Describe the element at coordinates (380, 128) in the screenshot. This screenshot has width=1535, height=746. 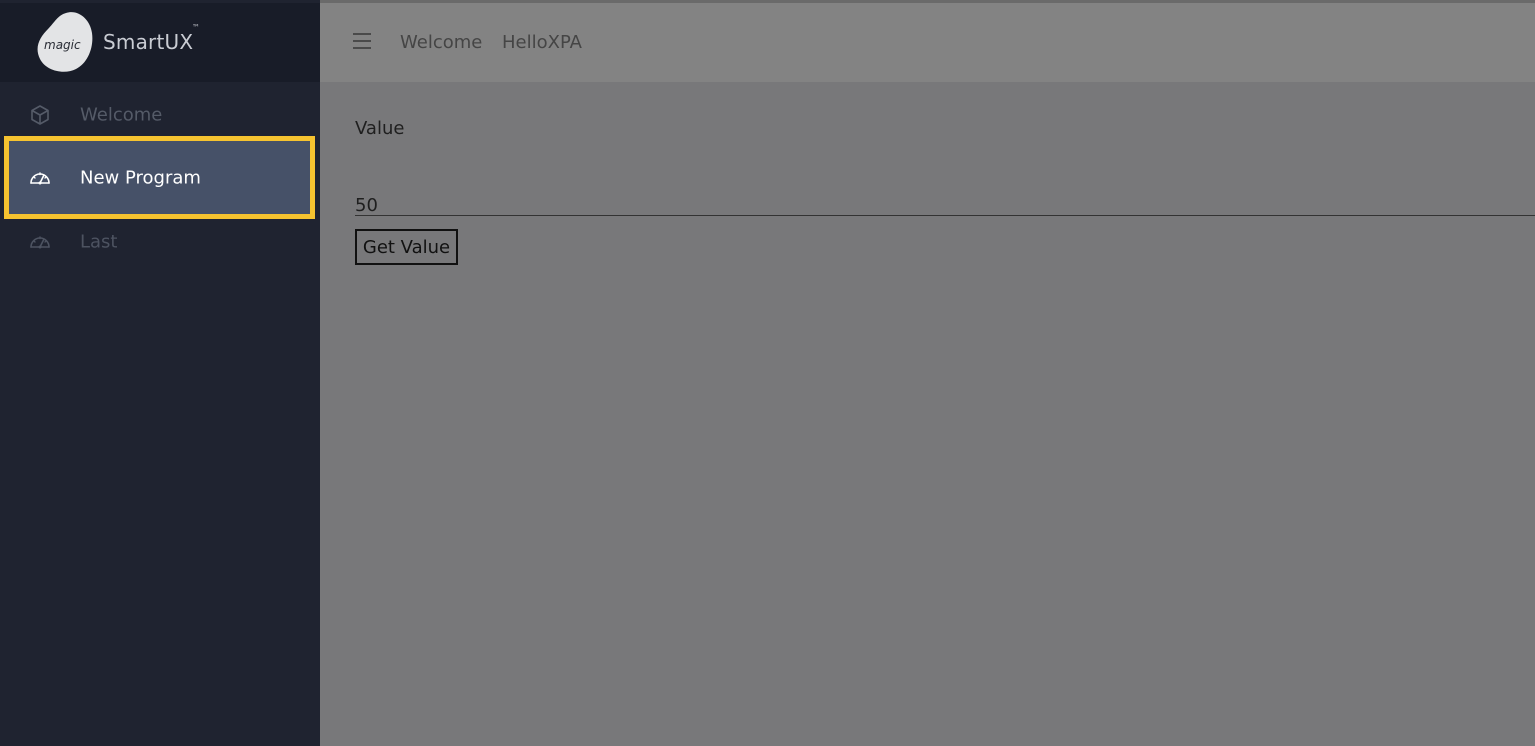
I see `value-label: Value` at that location.